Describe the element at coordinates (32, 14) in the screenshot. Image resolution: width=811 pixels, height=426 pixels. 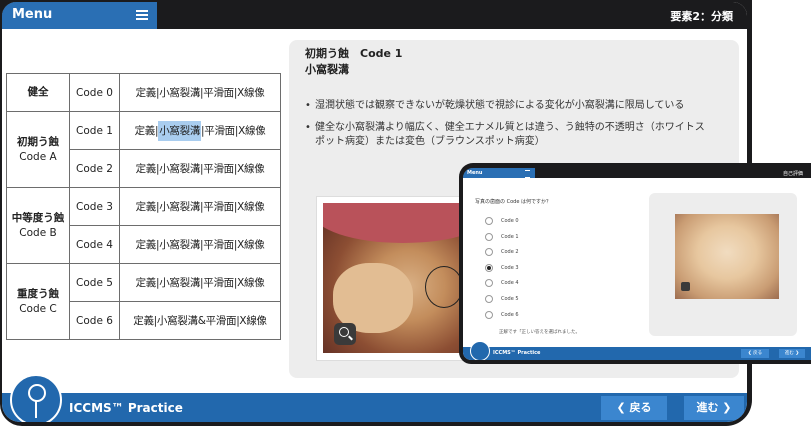
I see `menu-label: Menu` at that location.